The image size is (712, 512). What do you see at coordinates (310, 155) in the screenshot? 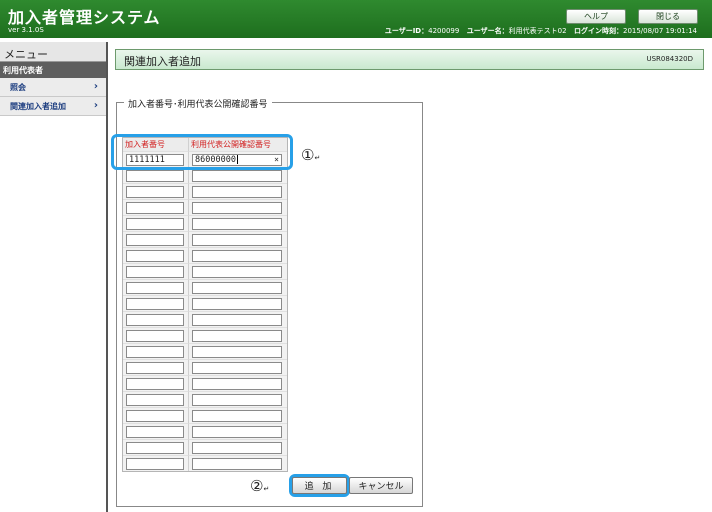
I see `annotation-marker-1: ①↵` at bounding box center [310, 155].